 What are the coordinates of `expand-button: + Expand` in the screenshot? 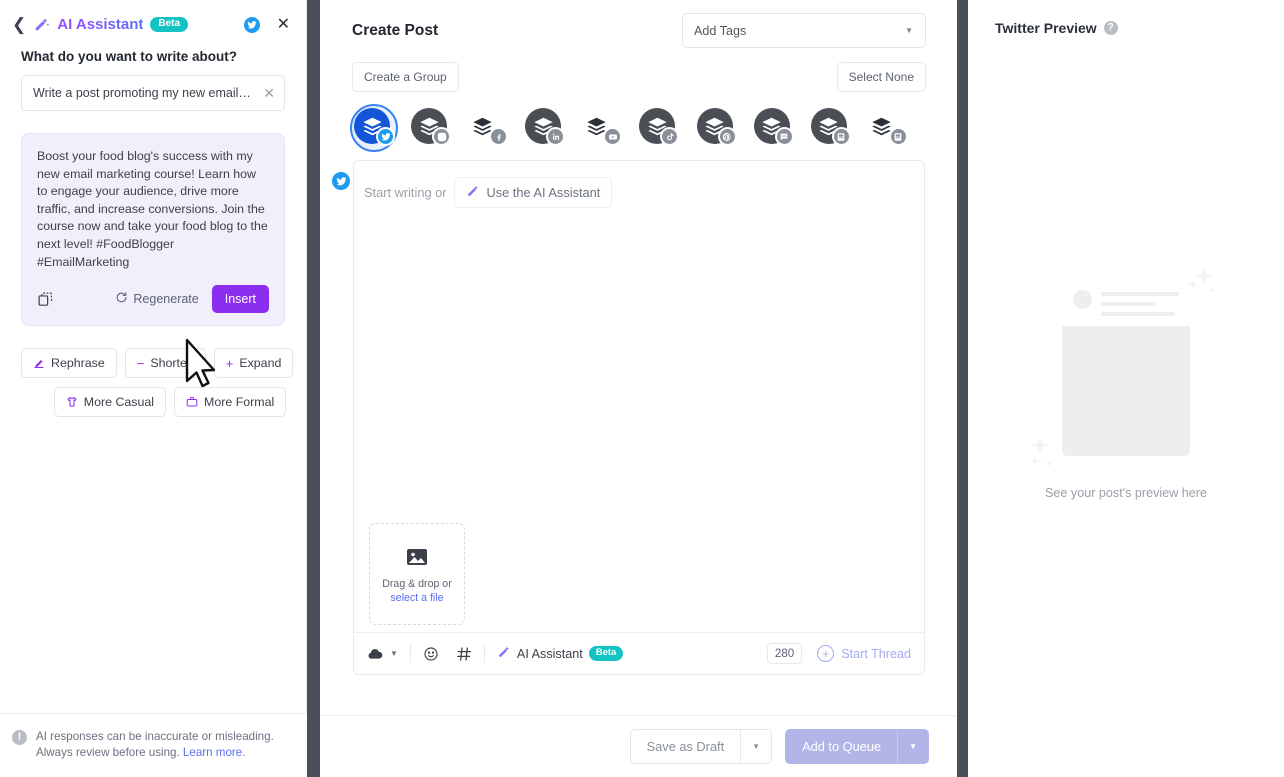 It's located at (253, 363).